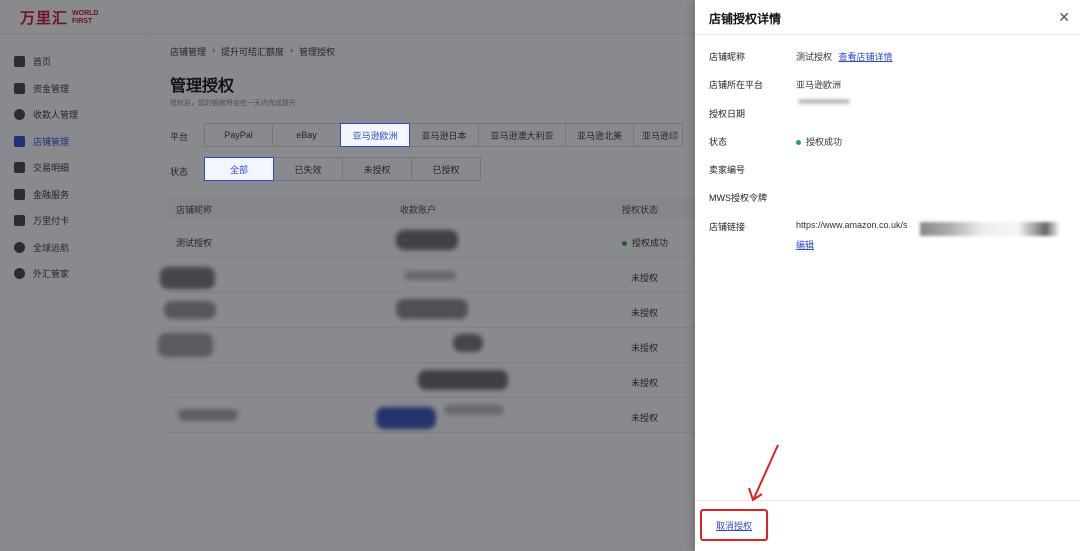  Describe the element at coordinates (990, 229) in the screenshot. I see `redacted-link` at that location.